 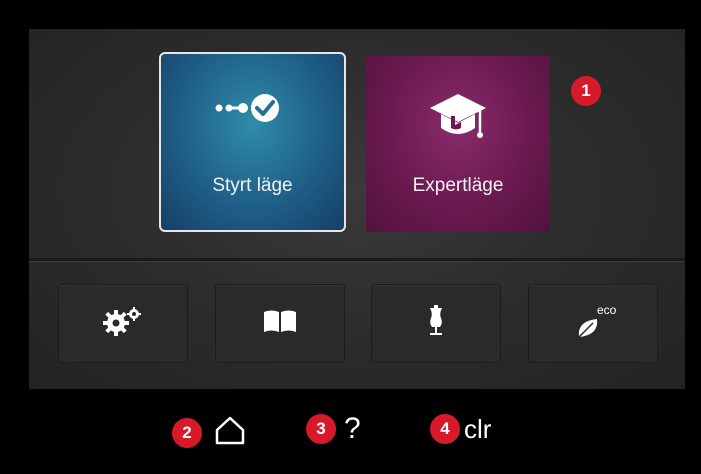 I want to click on eco-leaf-icon: eco, so click(x=594, y=321).